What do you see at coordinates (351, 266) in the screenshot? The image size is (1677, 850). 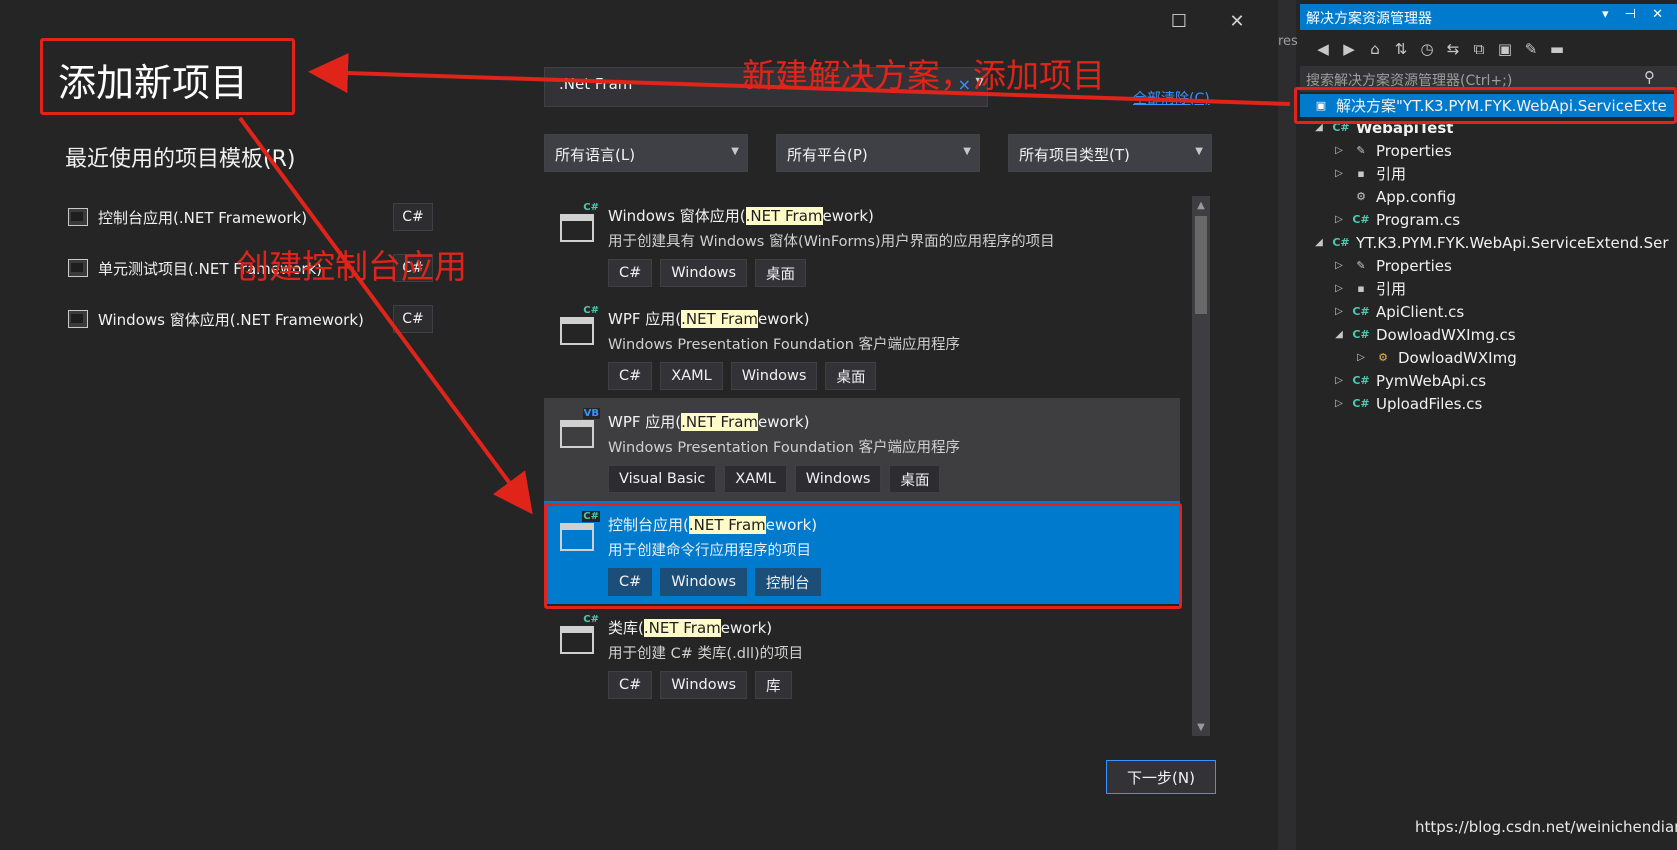 I see `annotation-create-console: 创建控制台应用` at bounding box center [351, 266].